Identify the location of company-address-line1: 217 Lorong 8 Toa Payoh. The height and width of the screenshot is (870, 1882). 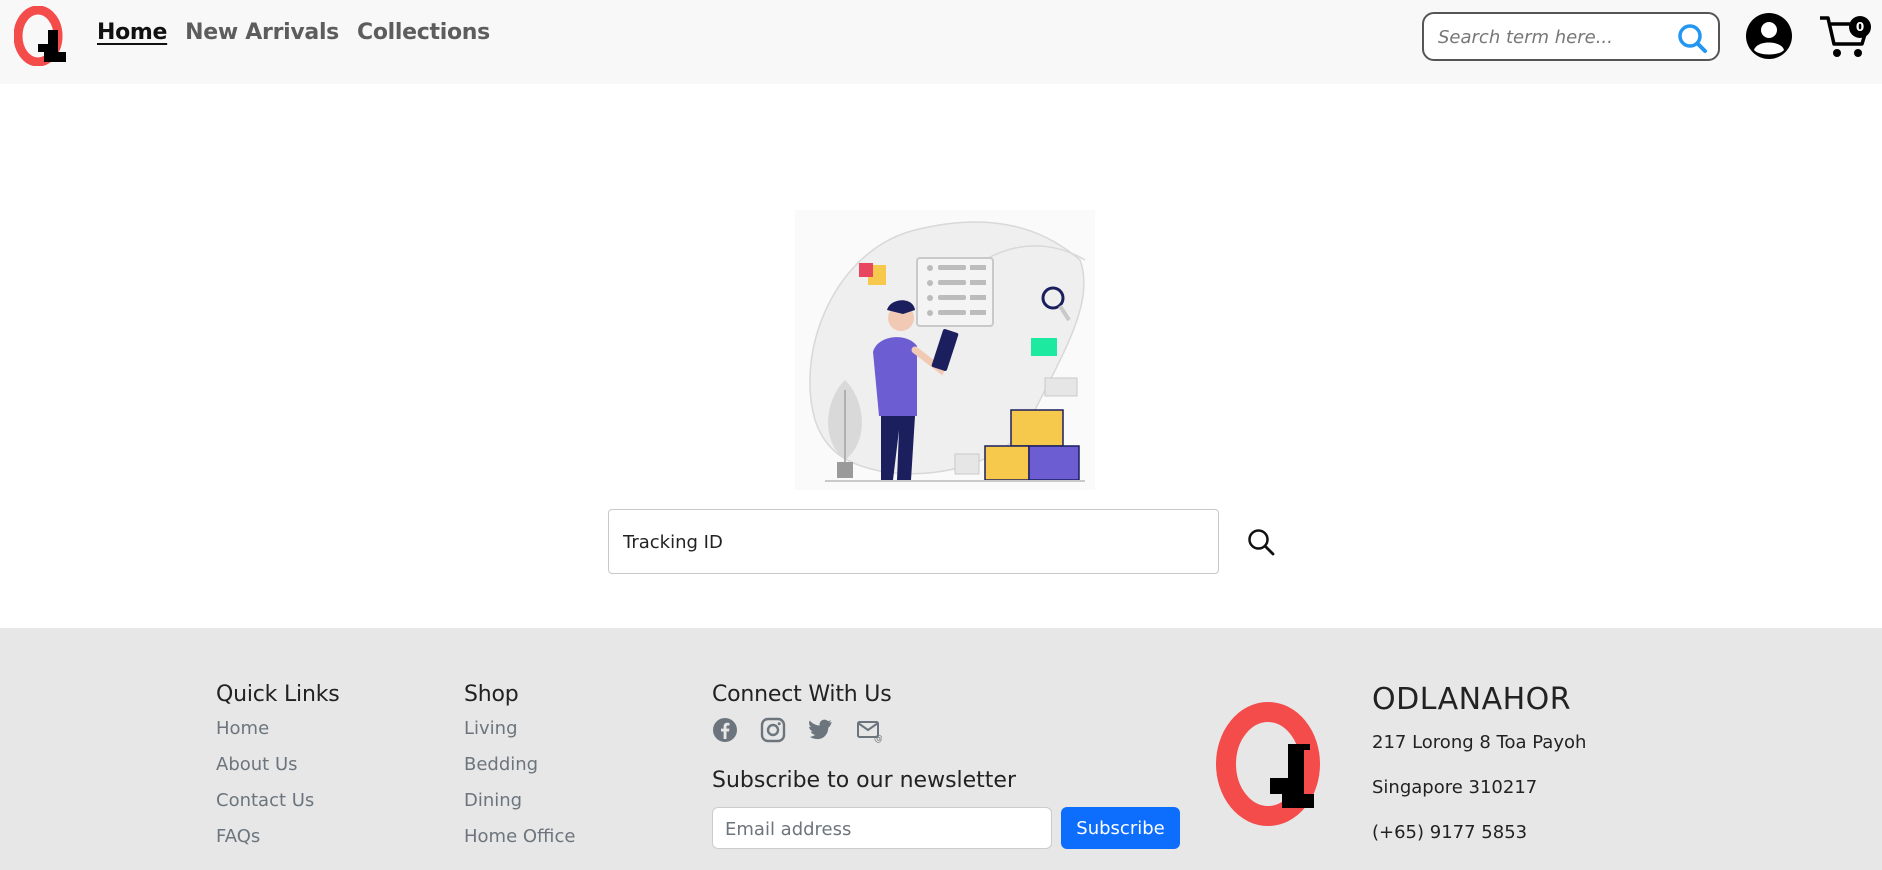
(1479, 742).